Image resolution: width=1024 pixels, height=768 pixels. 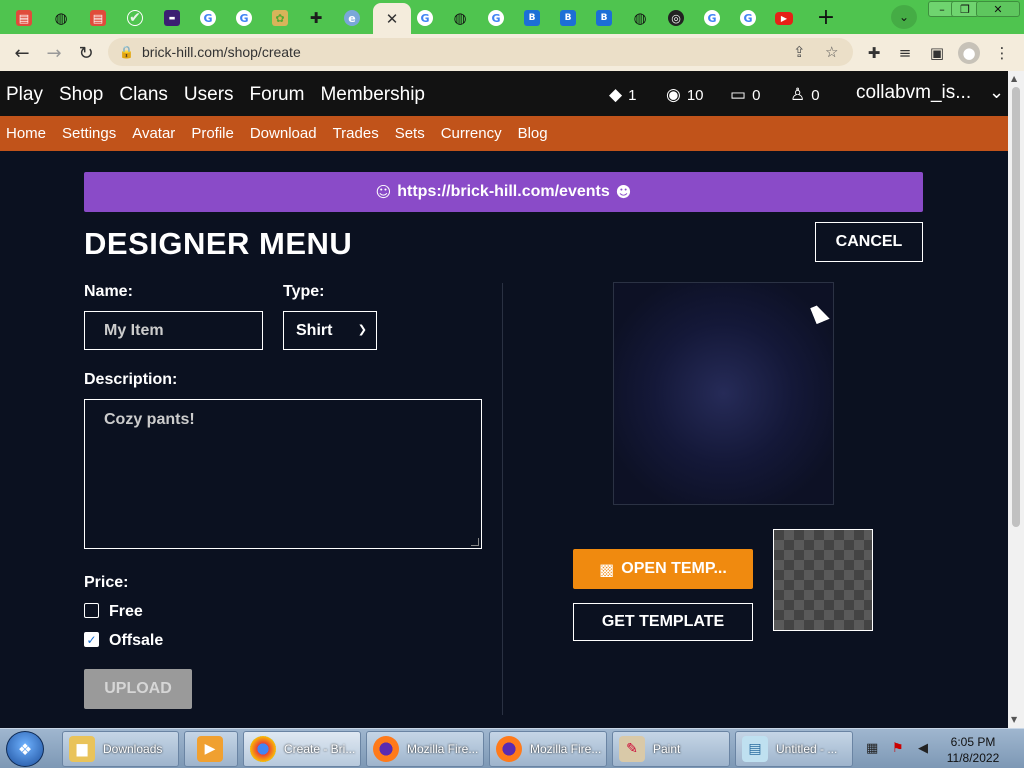 What do you see at coordinates (352, 18) in the screenshot?
I see `browser-tab: e` at bounding box center [352, 18].